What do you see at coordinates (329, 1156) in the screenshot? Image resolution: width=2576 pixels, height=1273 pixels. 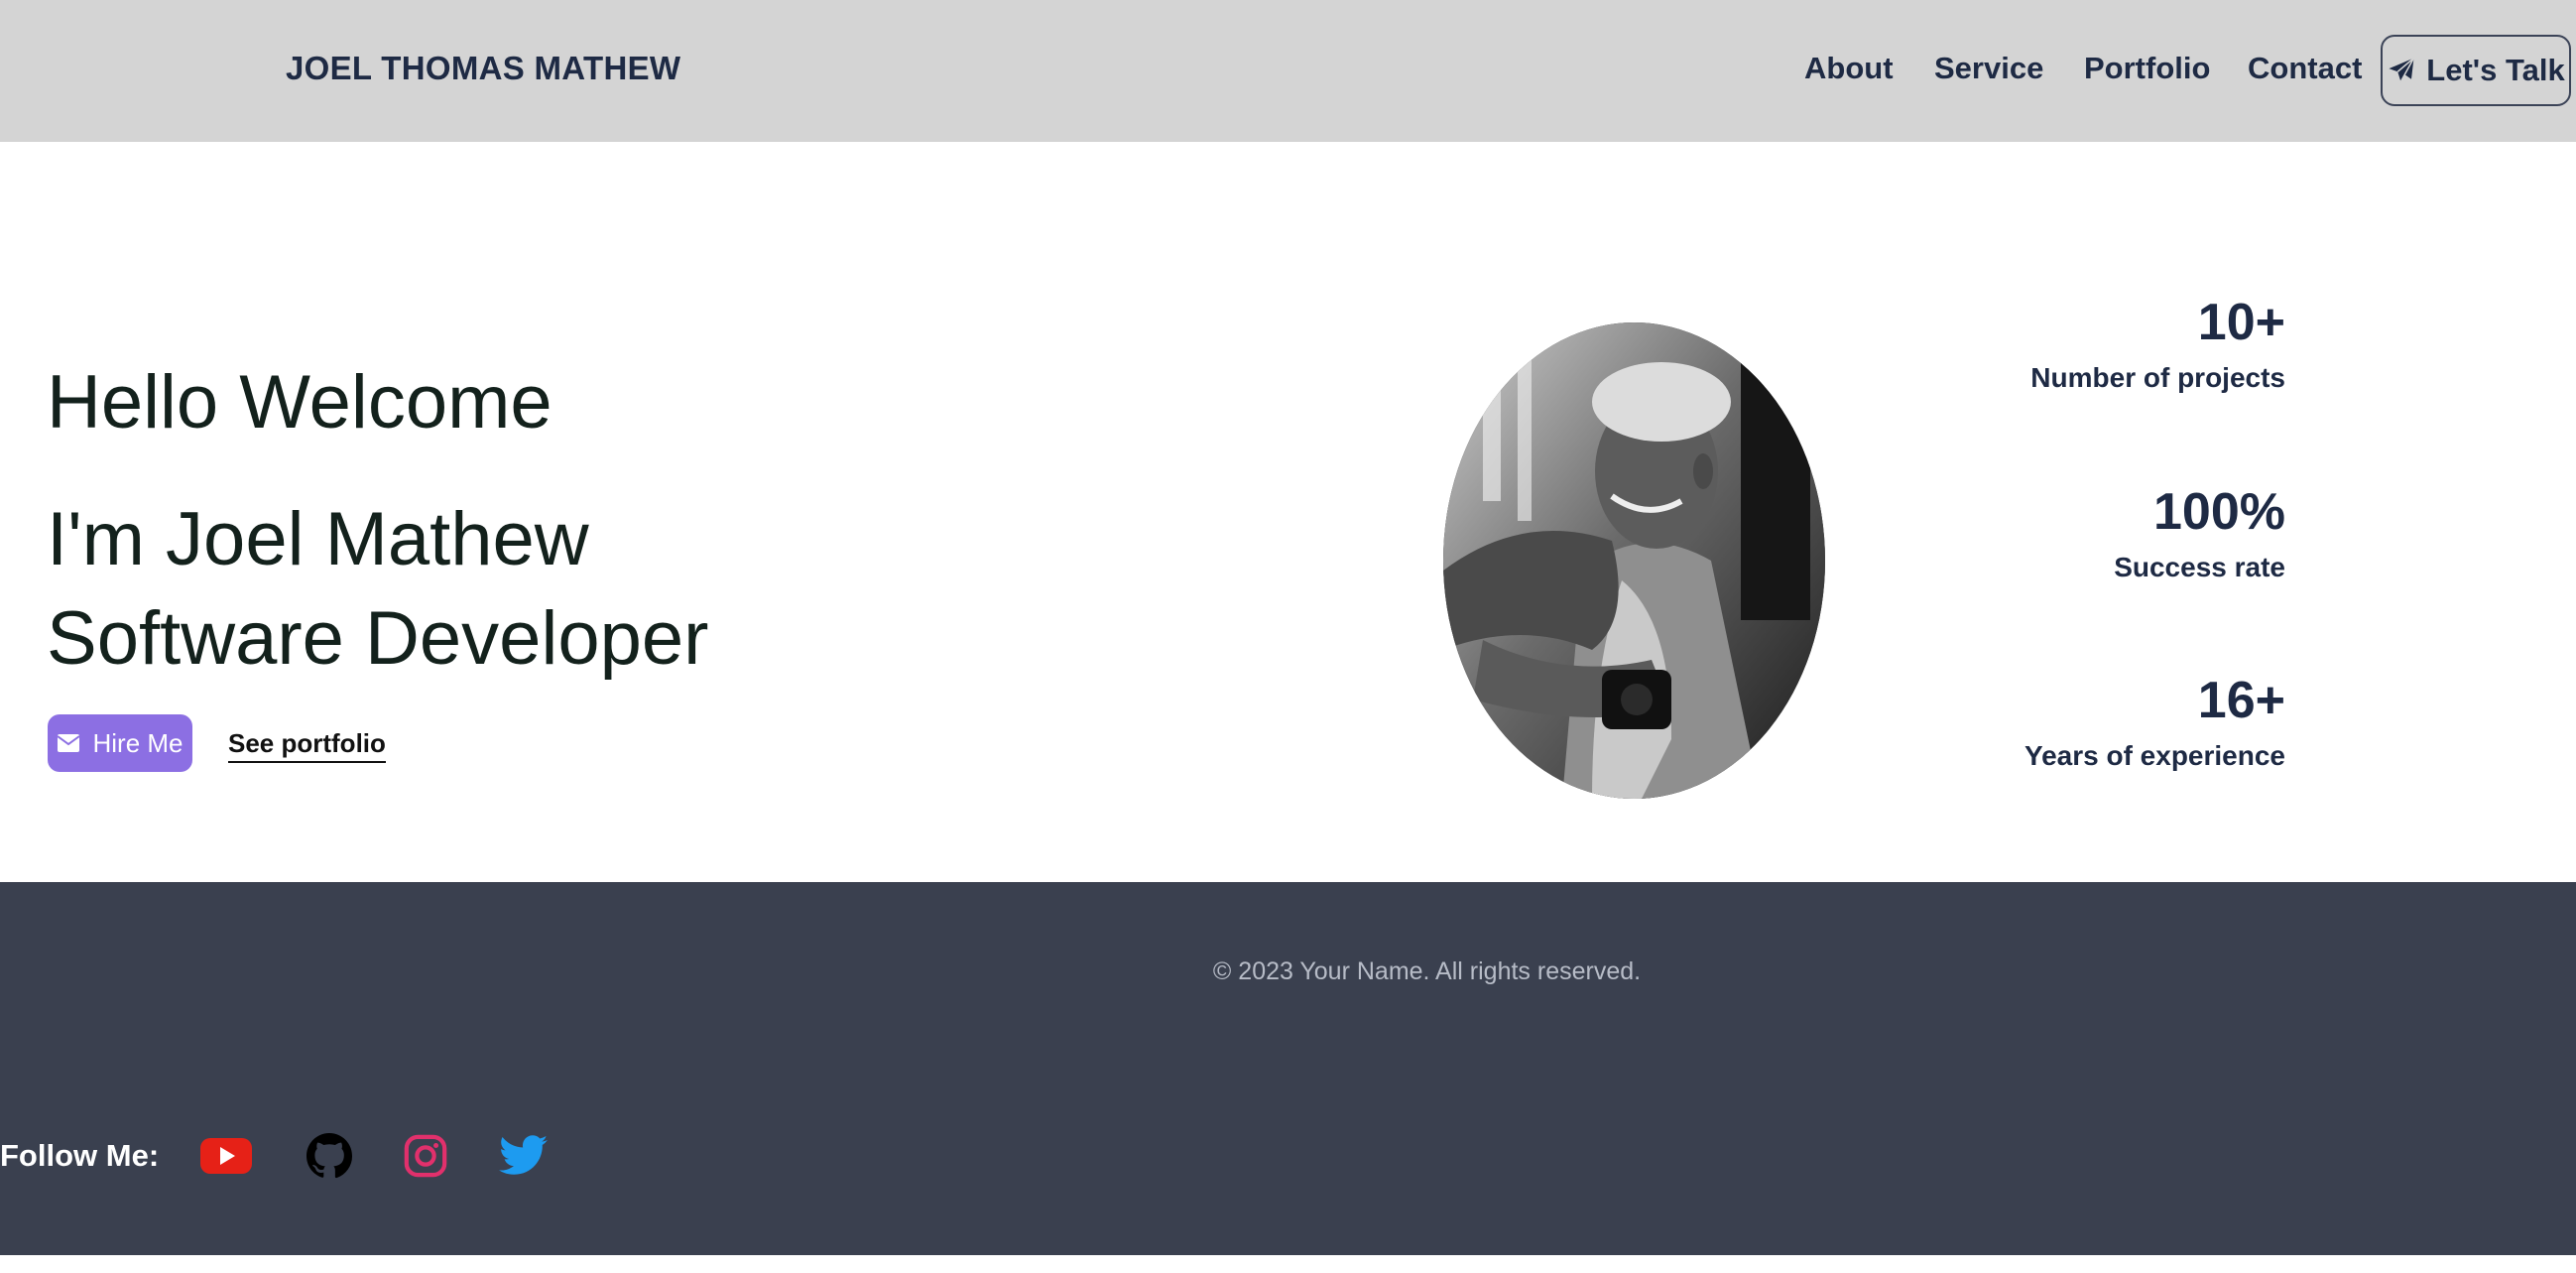 I see `github-icon` at bounding box center [329, 1156].